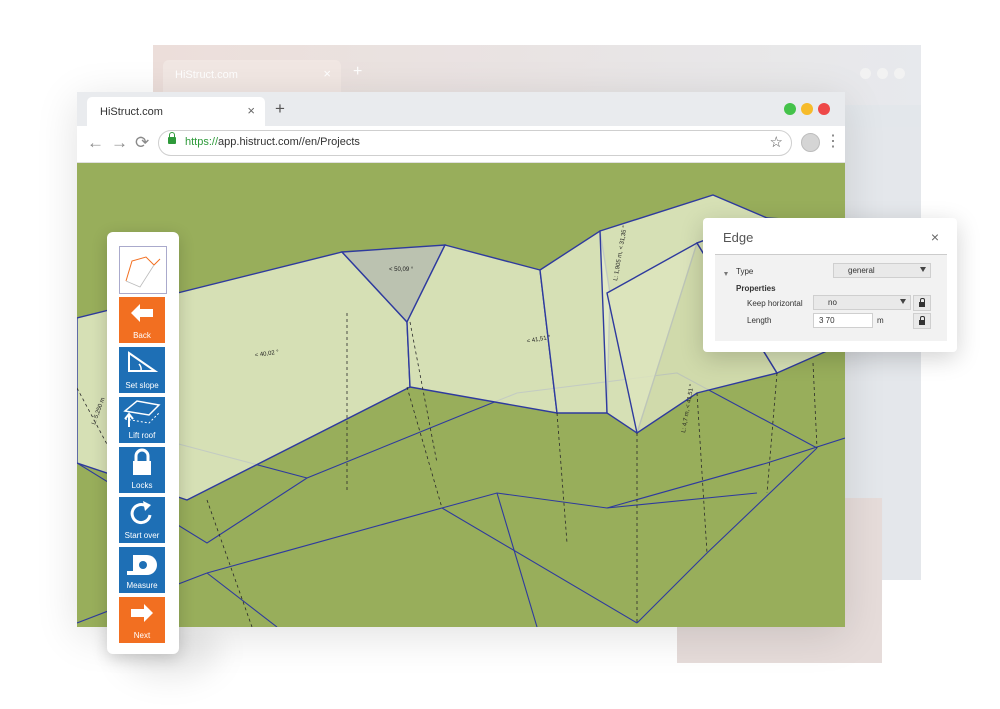  I want to click on background-tab: HiStruct.com ×, so click(252, 76).